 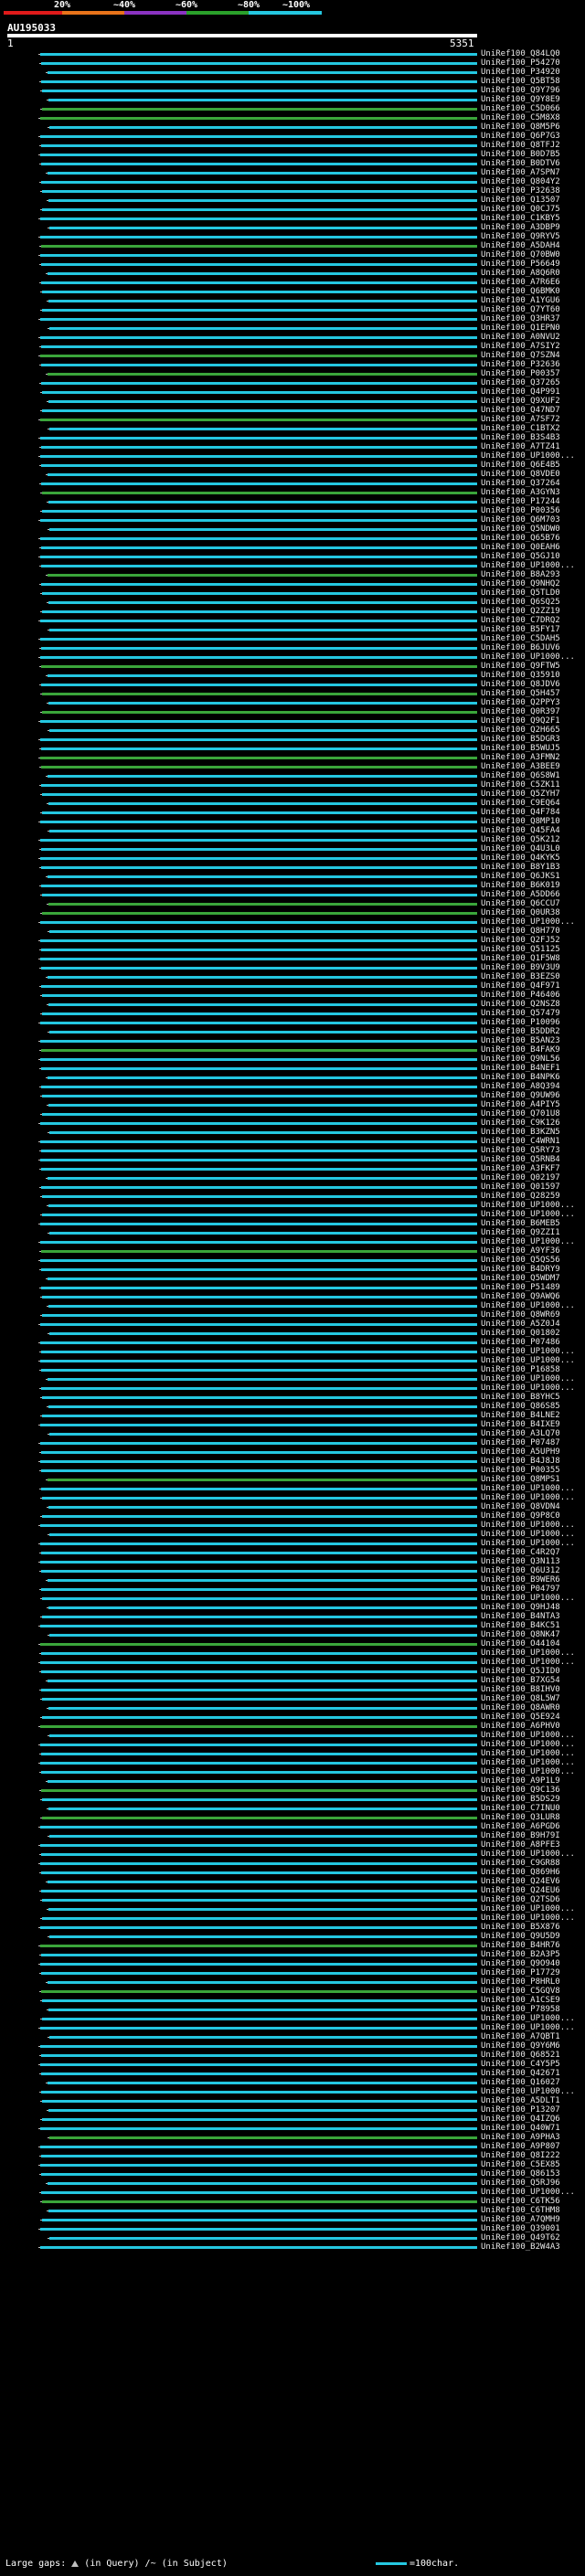 I want to click on hit-row: UniRef100_Q02197, so click(x=293, y=1177).